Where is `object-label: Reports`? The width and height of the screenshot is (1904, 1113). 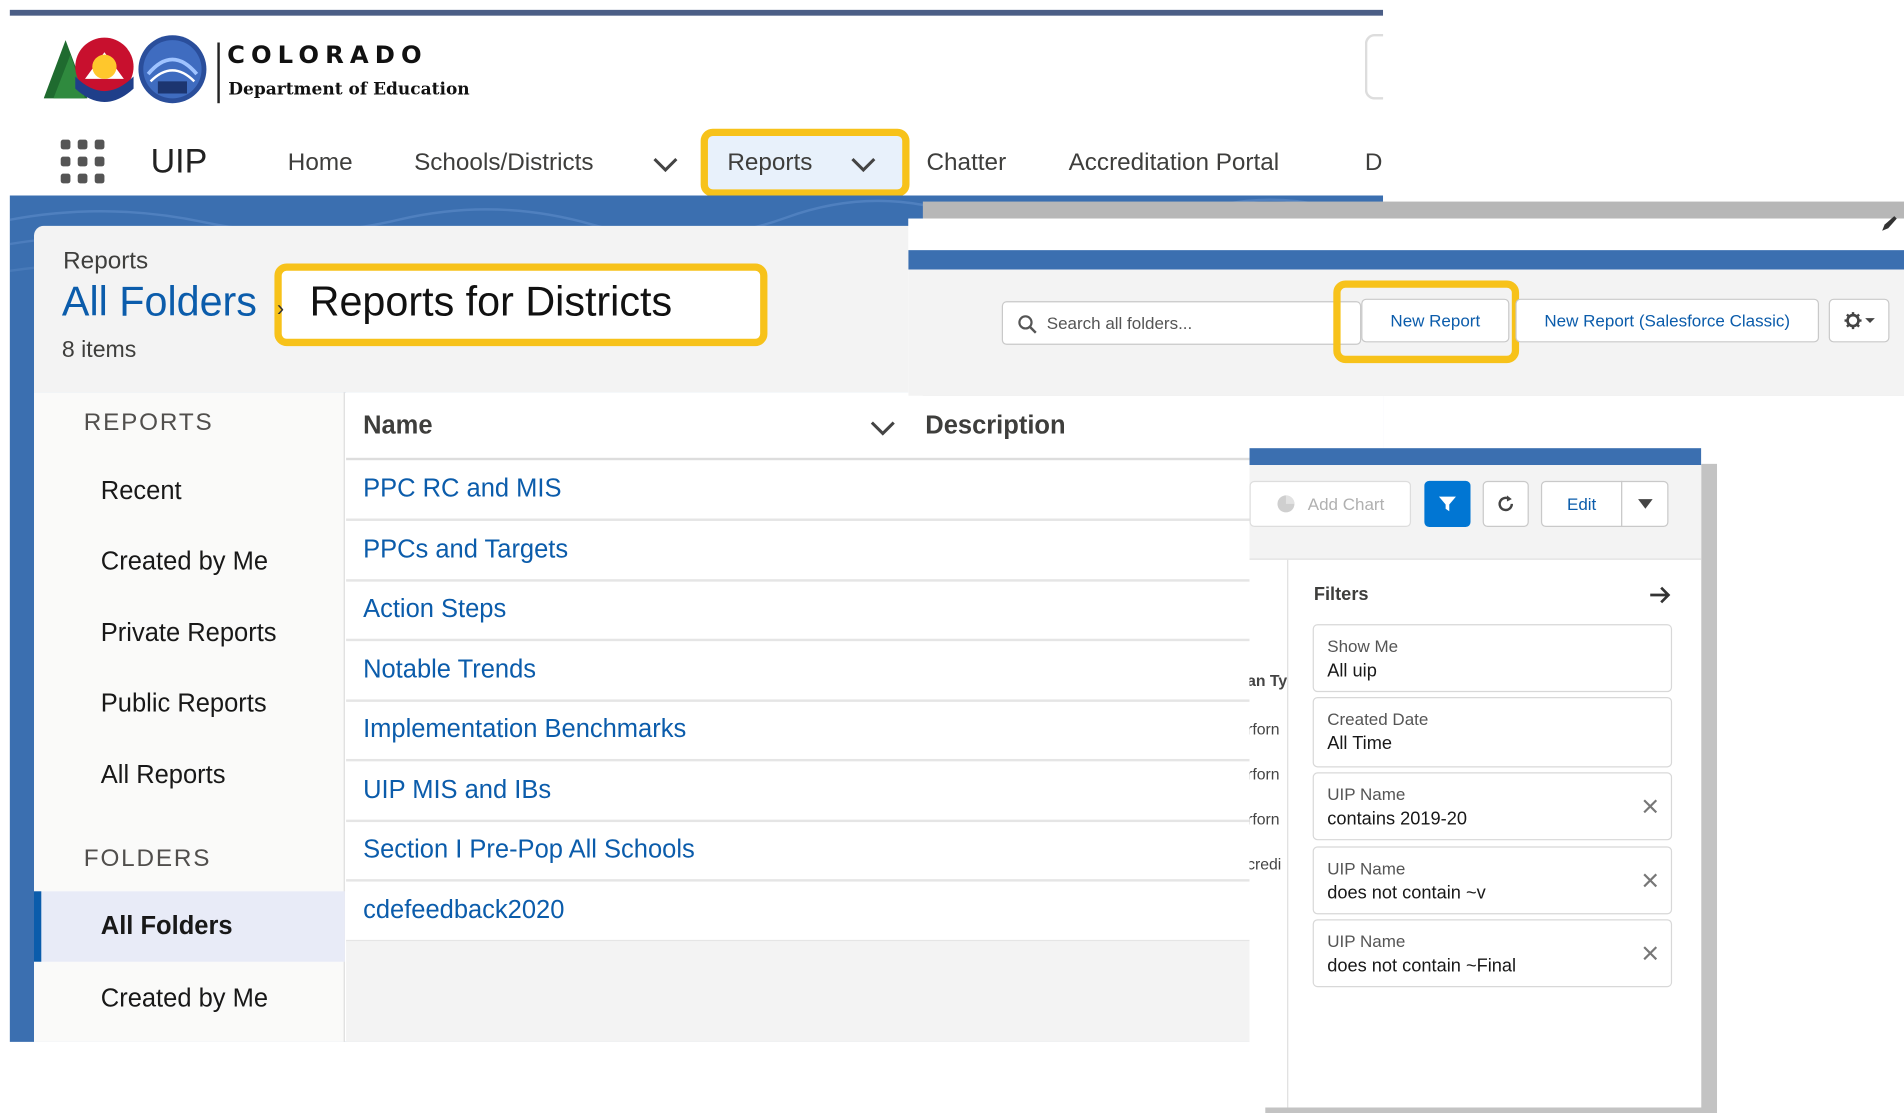 object-label: Reports is located at coordinates (106, 261).